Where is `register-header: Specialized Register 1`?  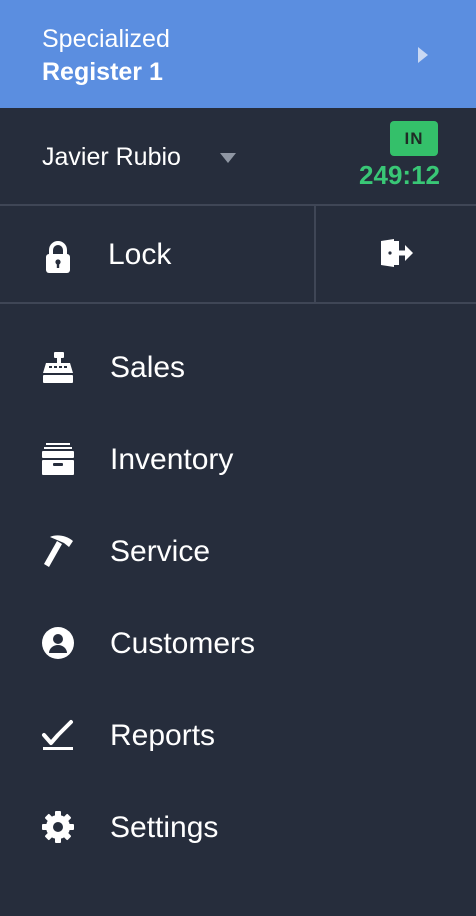 register-header: Specialized Register 1 is located at coordinates (238, 54).